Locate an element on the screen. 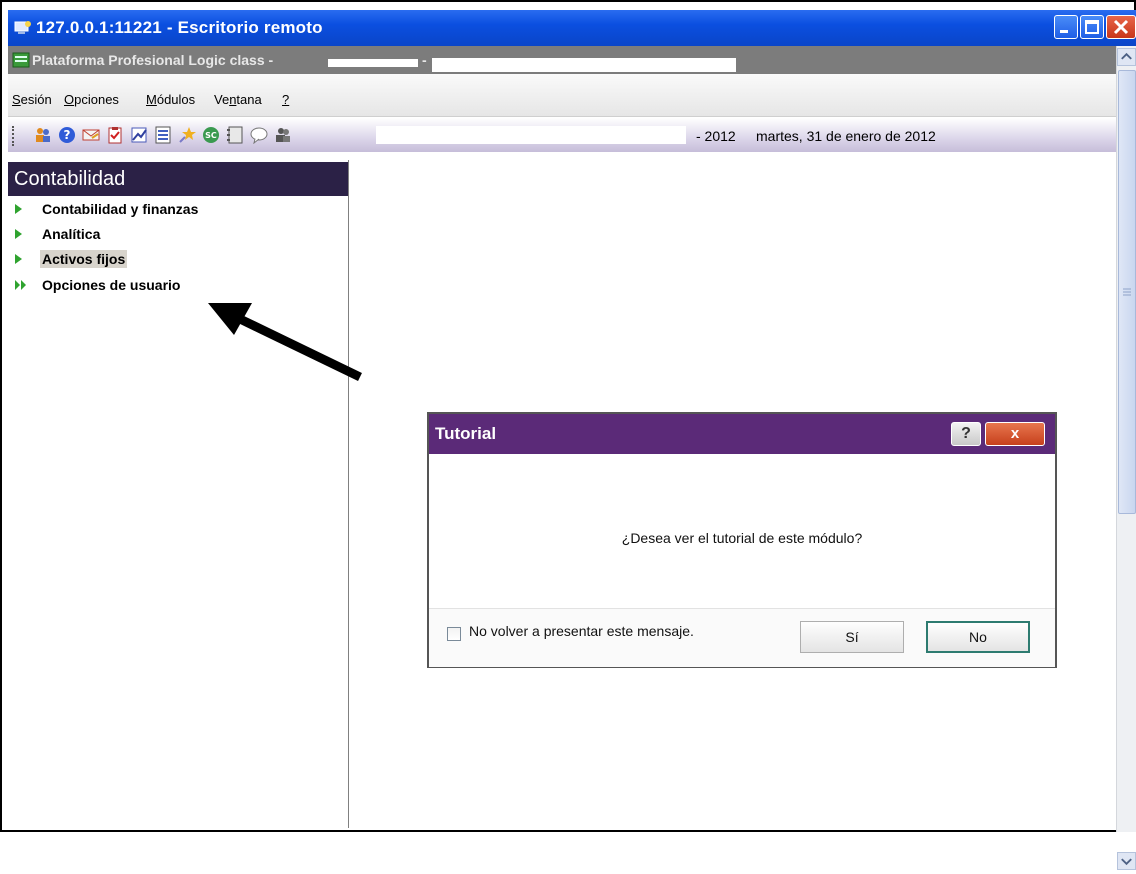 This screenshot has width=1136, height=874. remote-desktop-icon is located at coordinates (22, 27).